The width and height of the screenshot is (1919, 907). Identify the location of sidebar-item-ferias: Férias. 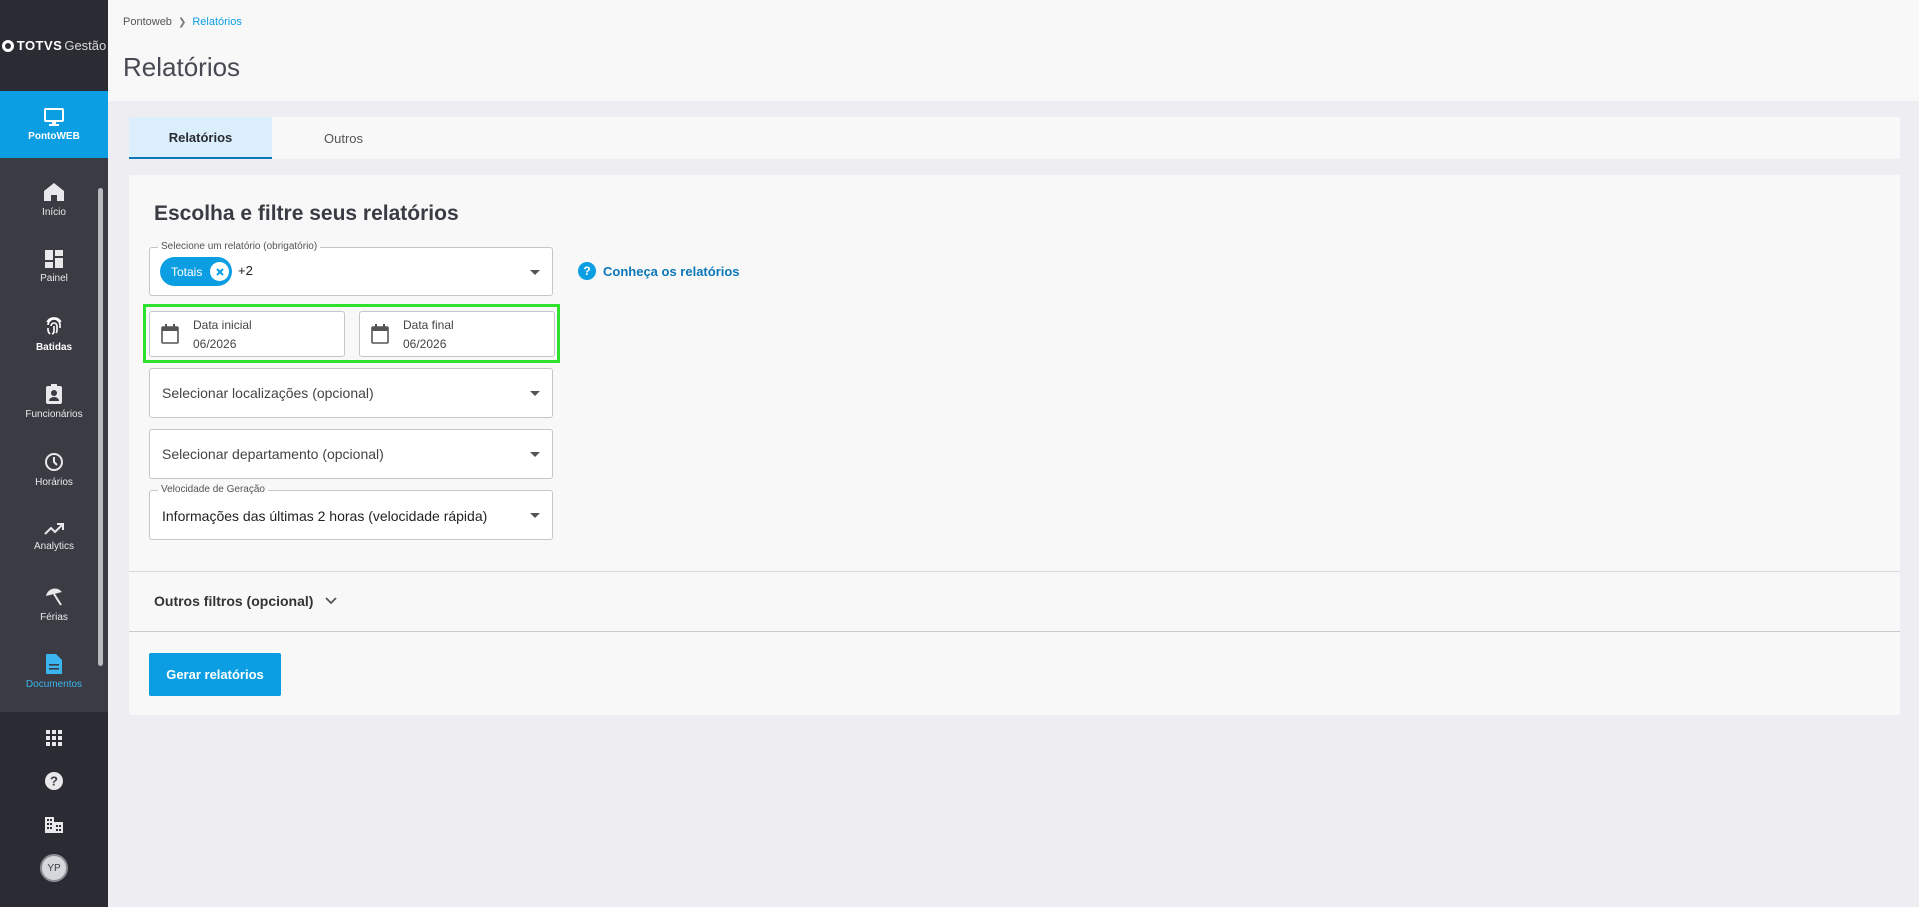
(54, 605).